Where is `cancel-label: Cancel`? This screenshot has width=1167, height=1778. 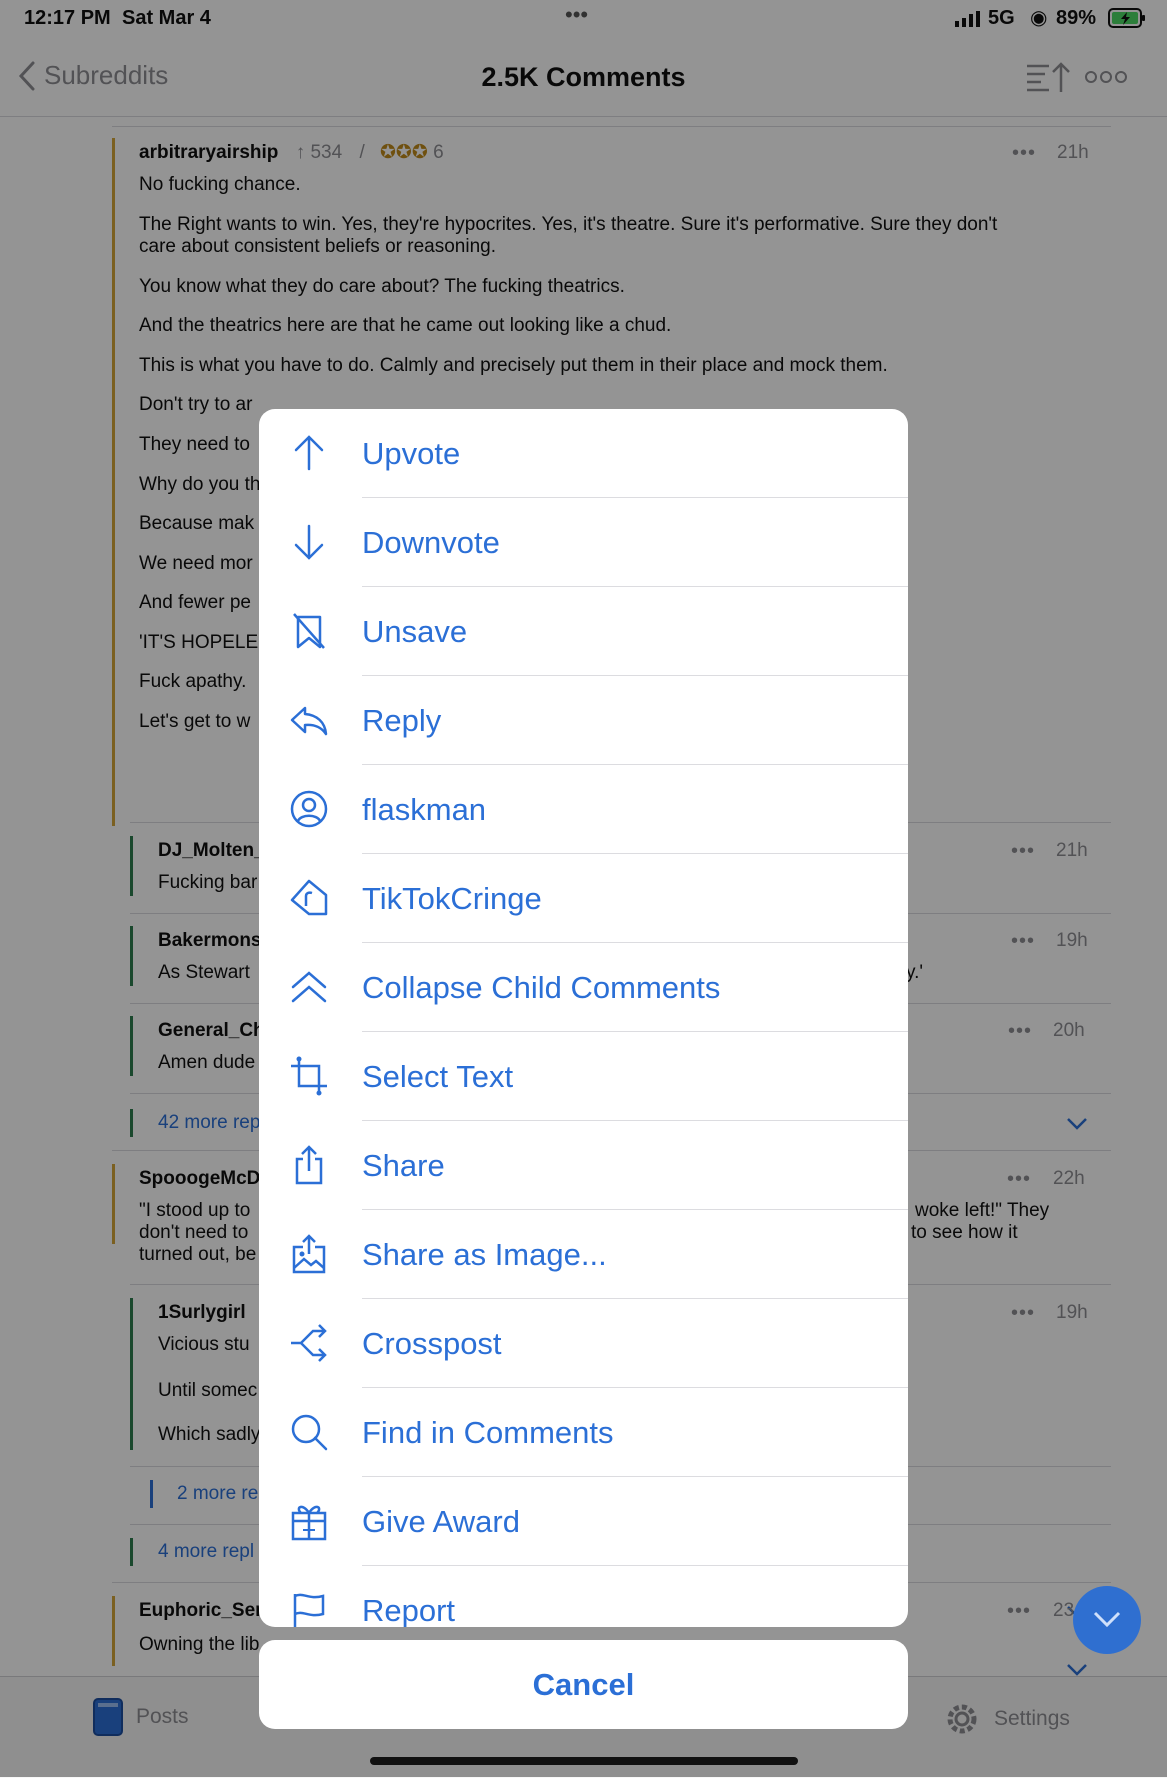
cancel-label: Cancel is located at coordinates (583, 1684).